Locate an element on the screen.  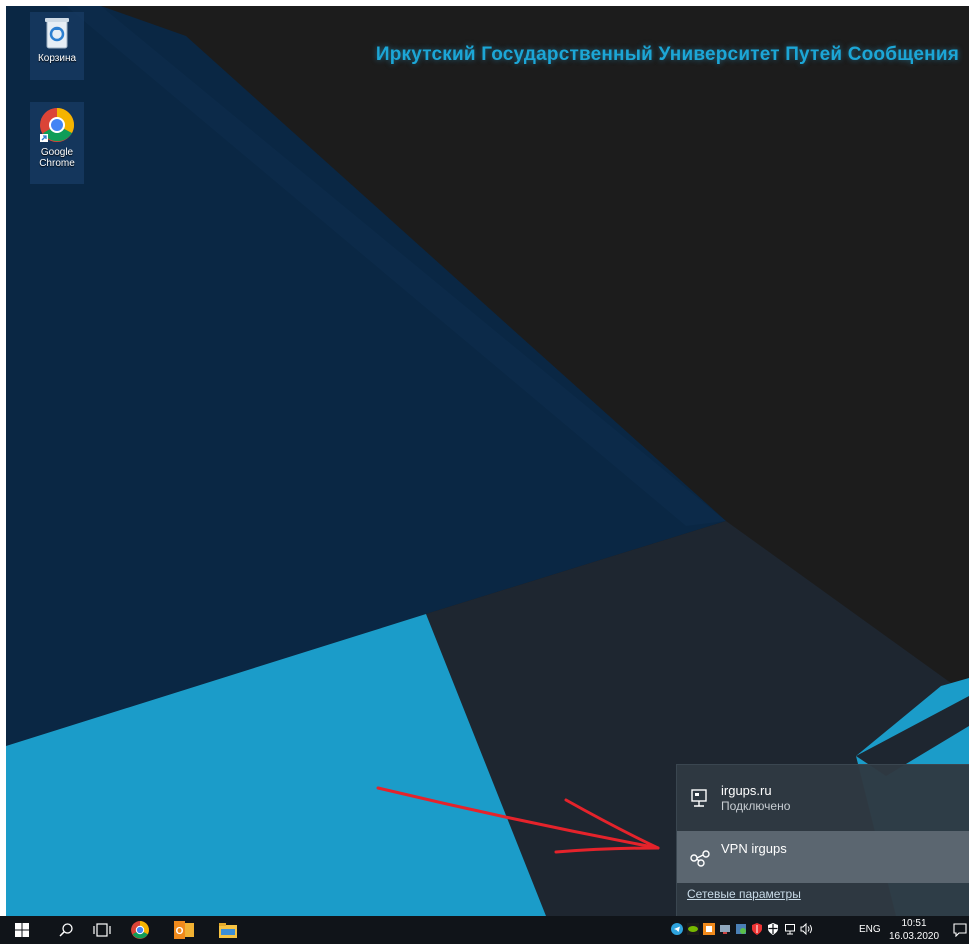
action-center-button is located at coordinates (959, 930).